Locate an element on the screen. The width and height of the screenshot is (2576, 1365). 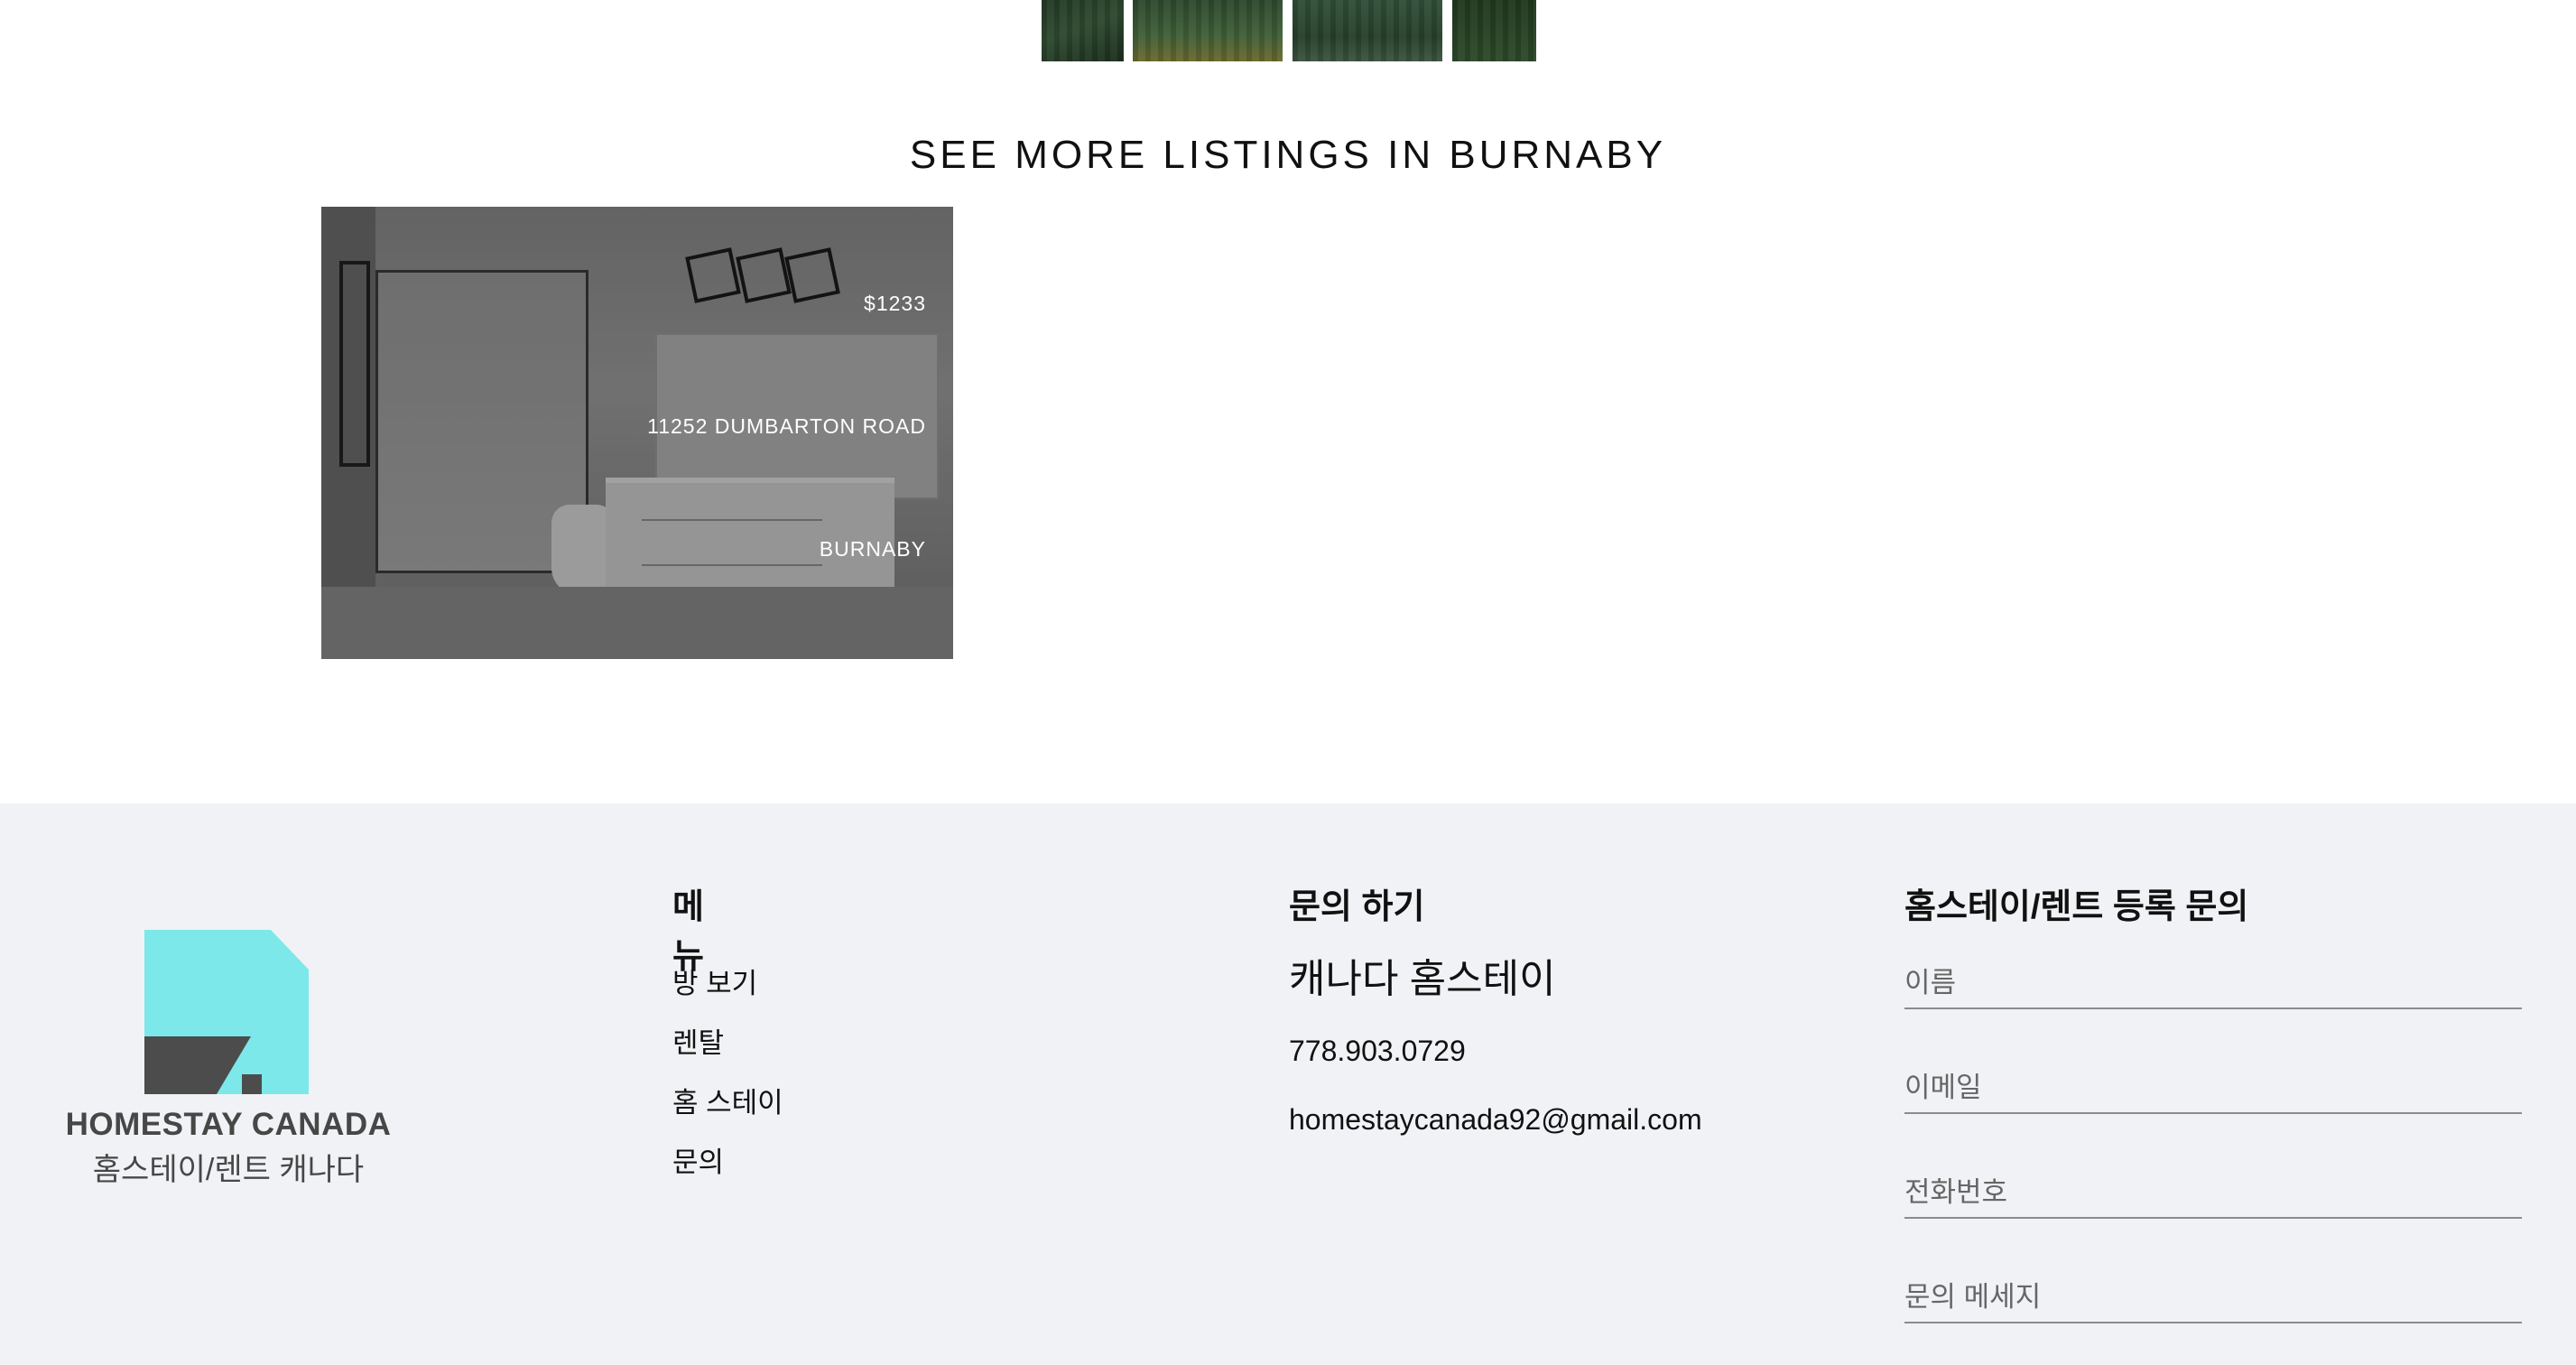
listing-price: $1233 is located at coordinates (895, 304).